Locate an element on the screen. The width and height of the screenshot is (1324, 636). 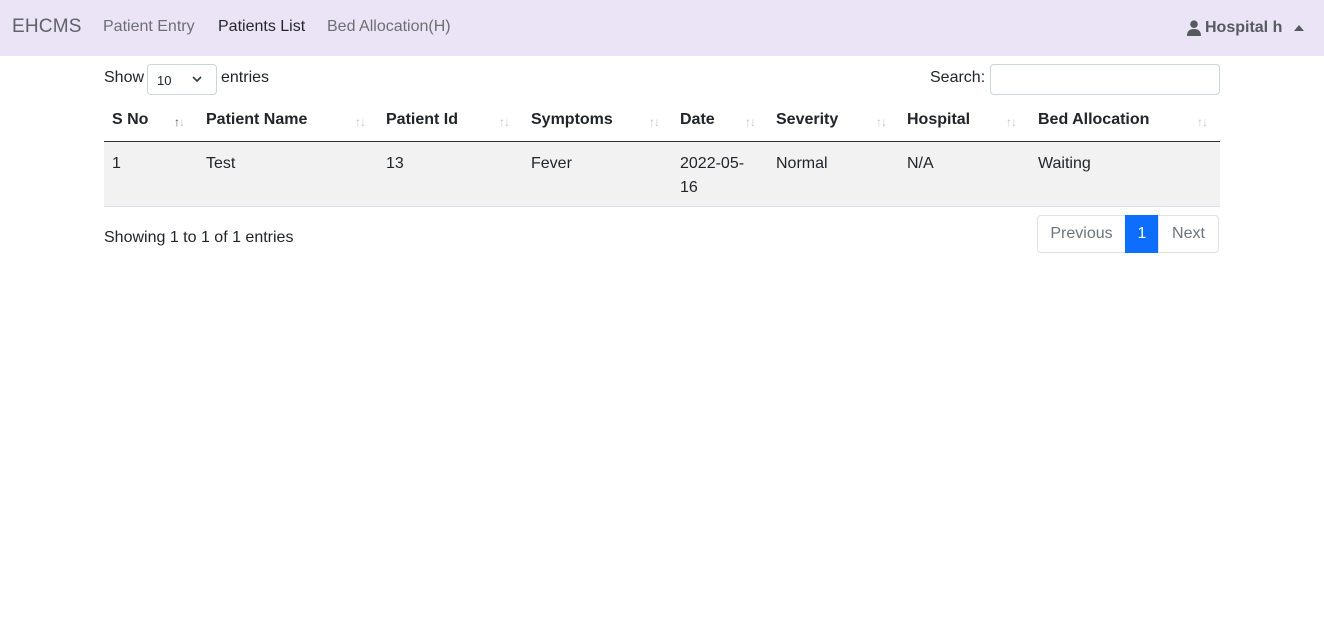
cell-bed-allocation: Waiting is located at coordinates (1064, 163).